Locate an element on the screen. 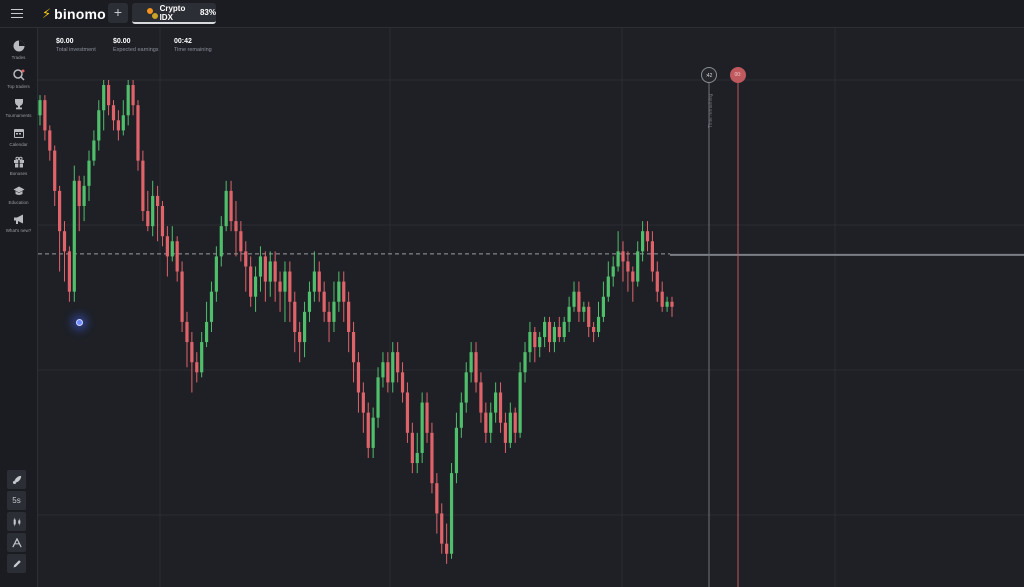 The image size is (1024, 587). stat-value: 00:42 is located at coordinates (183, 41).